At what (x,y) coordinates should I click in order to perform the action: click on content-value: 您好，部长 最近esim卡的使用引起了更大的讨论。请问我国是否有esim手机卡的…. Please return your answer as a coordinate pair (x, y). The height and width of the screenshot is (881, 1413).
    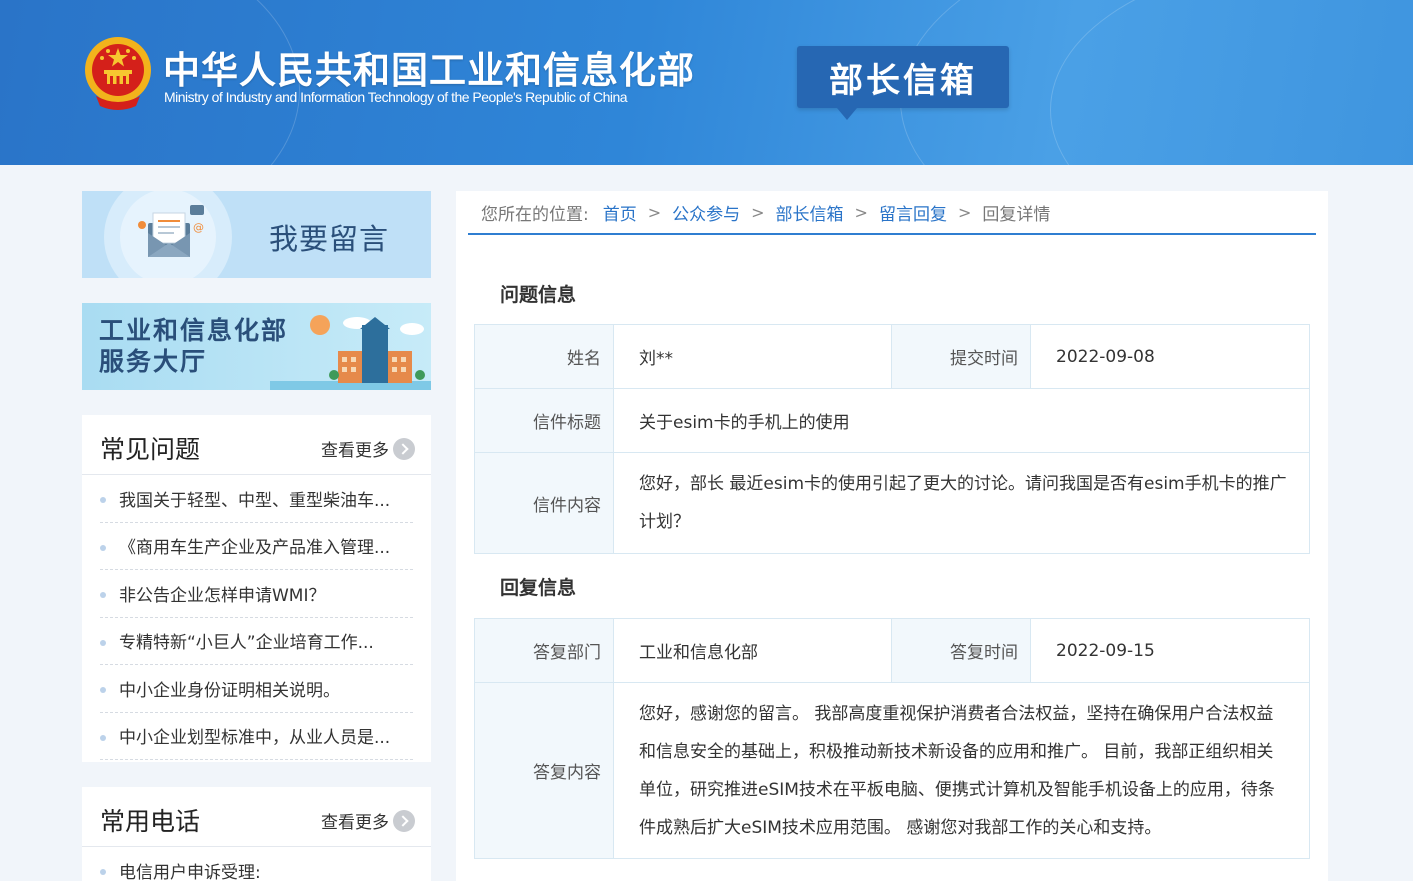
    Looking at the image, I should click on (961, 503).